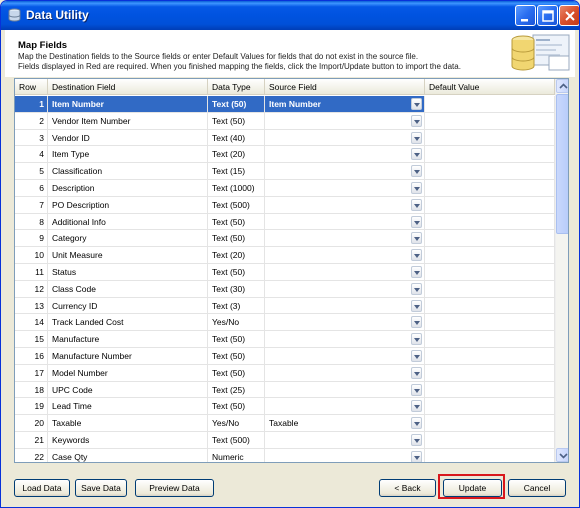  I want to click on table-row: 5 Classification Text (15), so click(285, 171).